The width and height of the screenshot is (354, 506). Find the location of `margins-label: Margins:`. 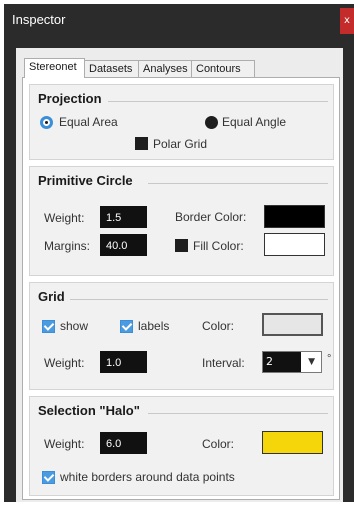

margins-label: Margins: is located at coordinates (67, 246).